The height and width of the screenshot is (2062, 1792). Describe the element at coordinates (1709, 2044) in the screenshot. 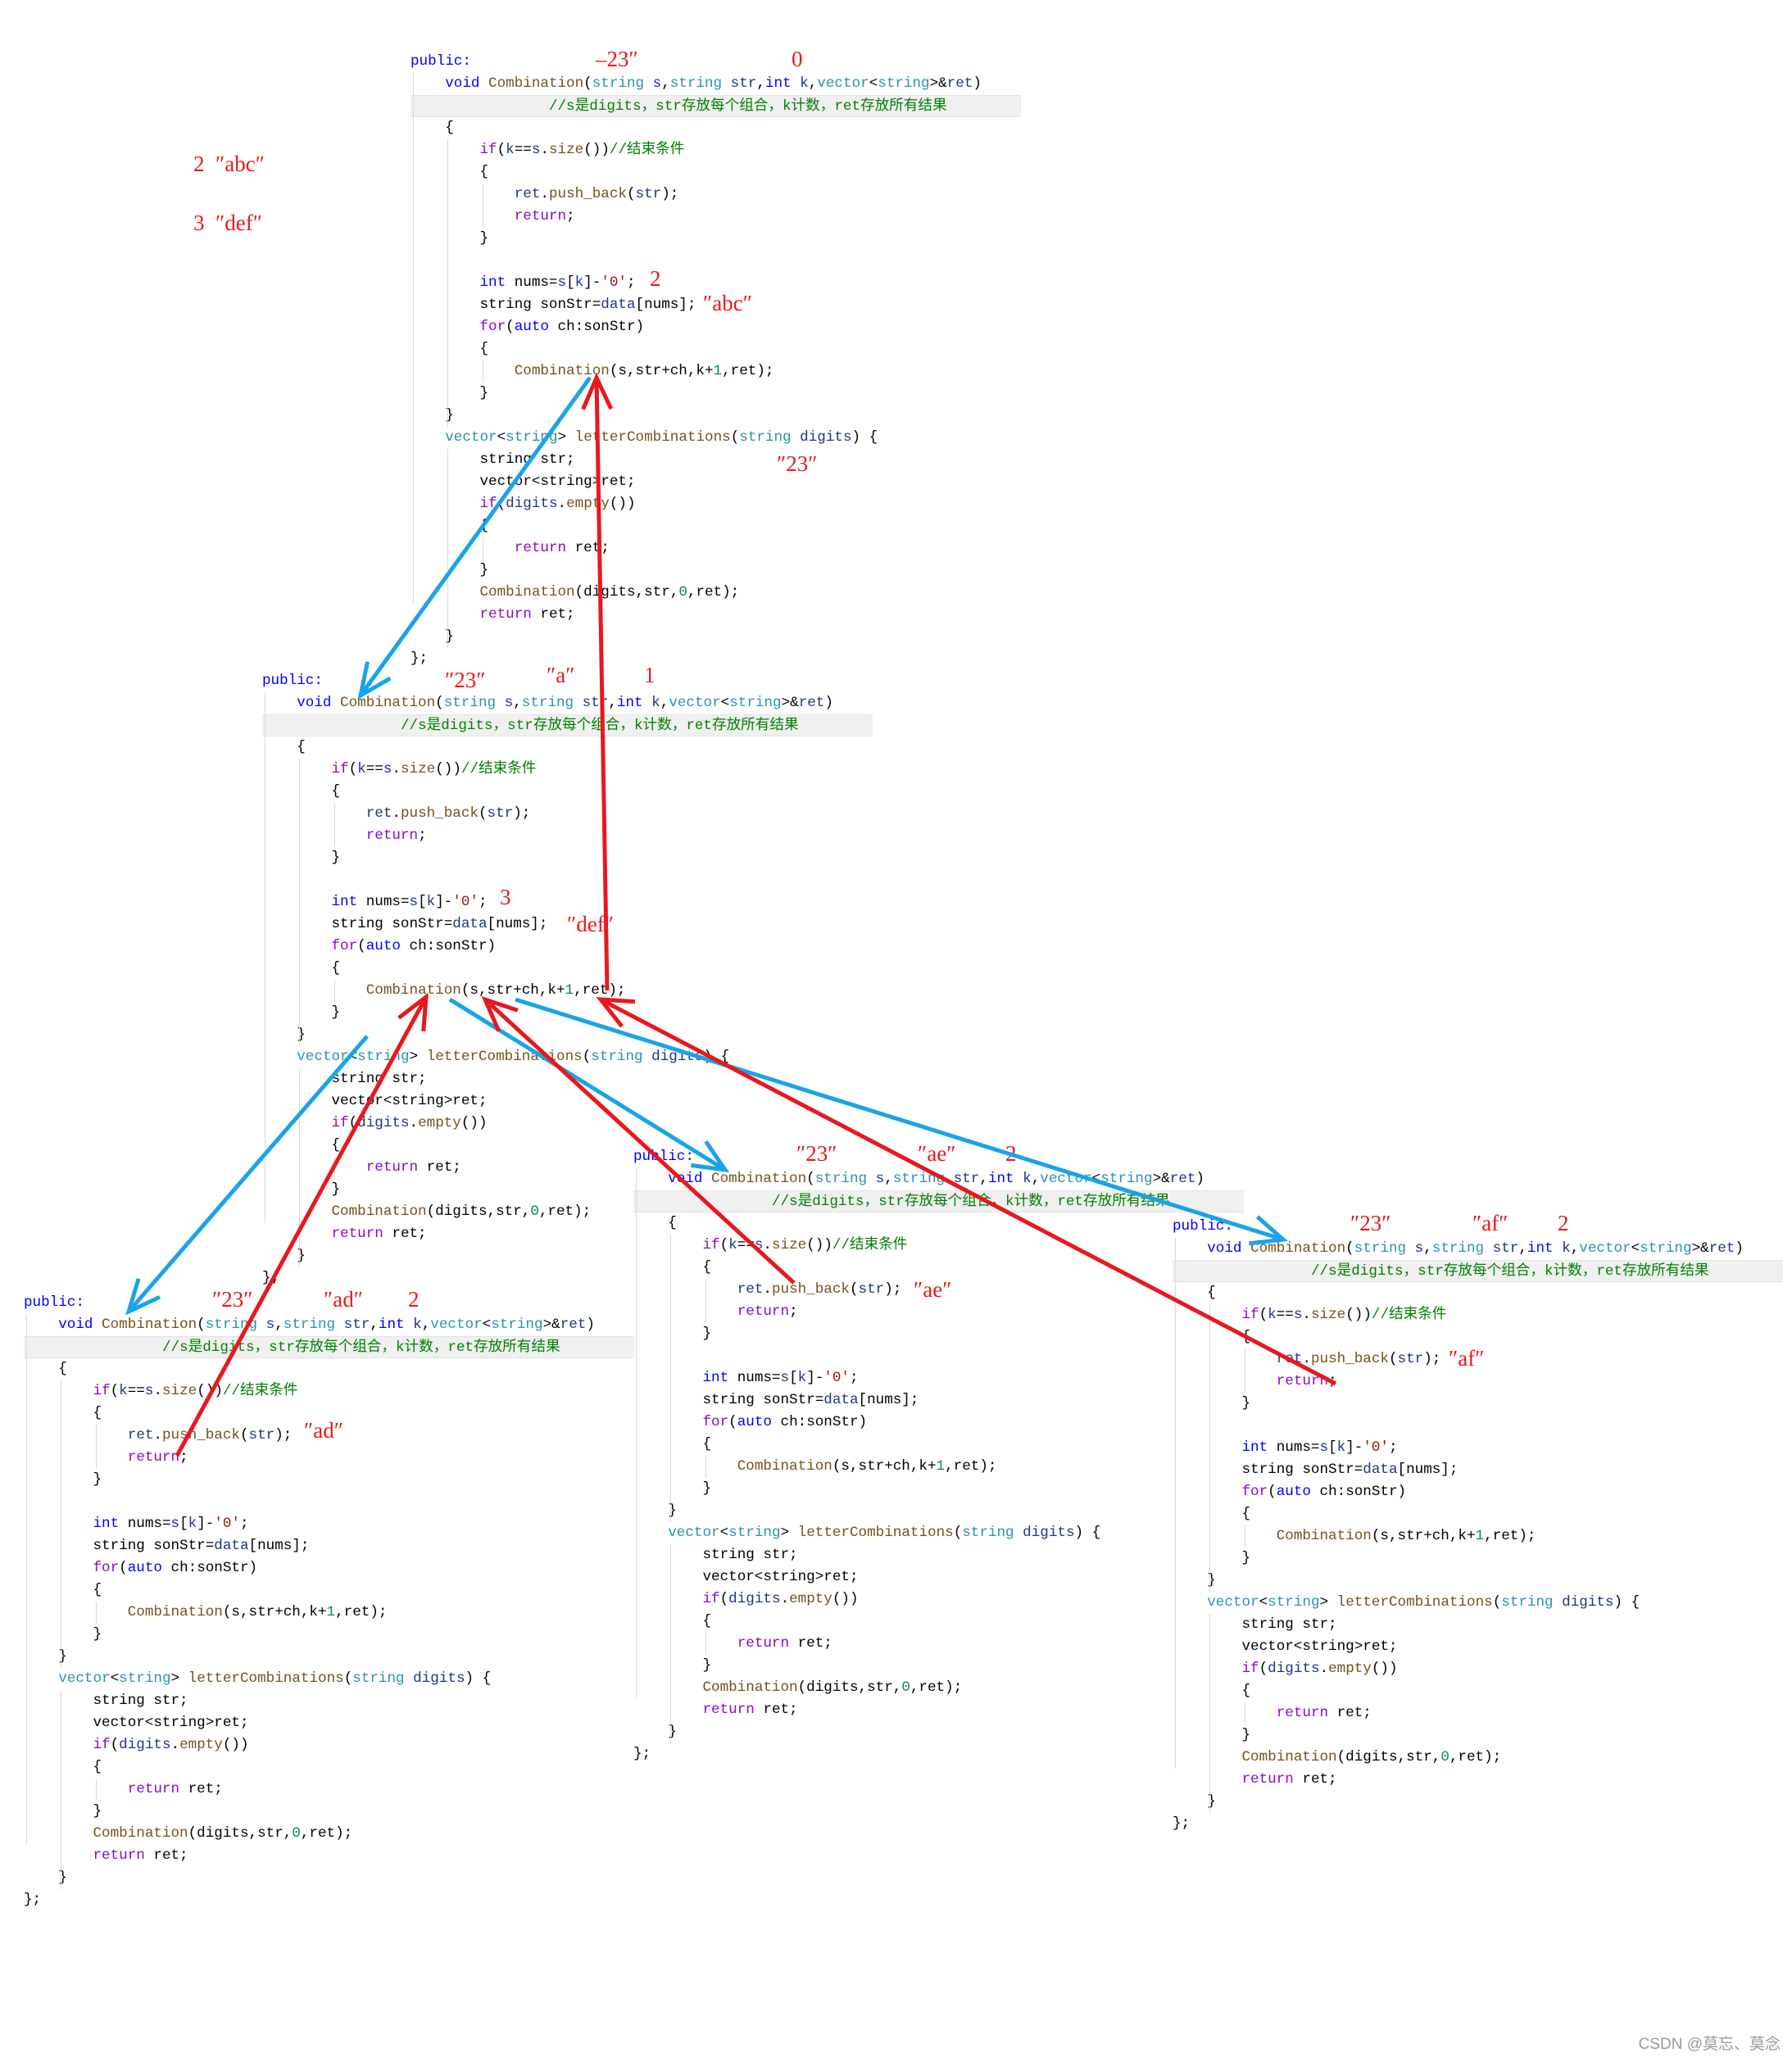

I see `watermark: CSDN @莫忘、莫念` at that location.